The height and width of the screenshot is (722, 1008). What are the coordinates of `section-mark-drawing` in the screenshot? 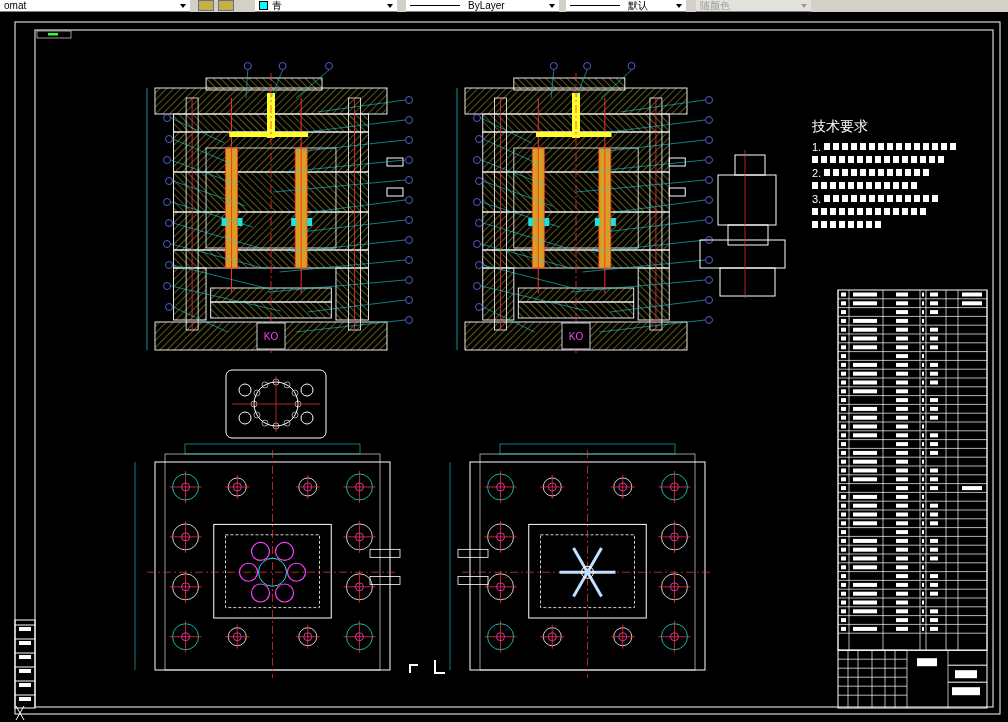 It's located at (427, 666).